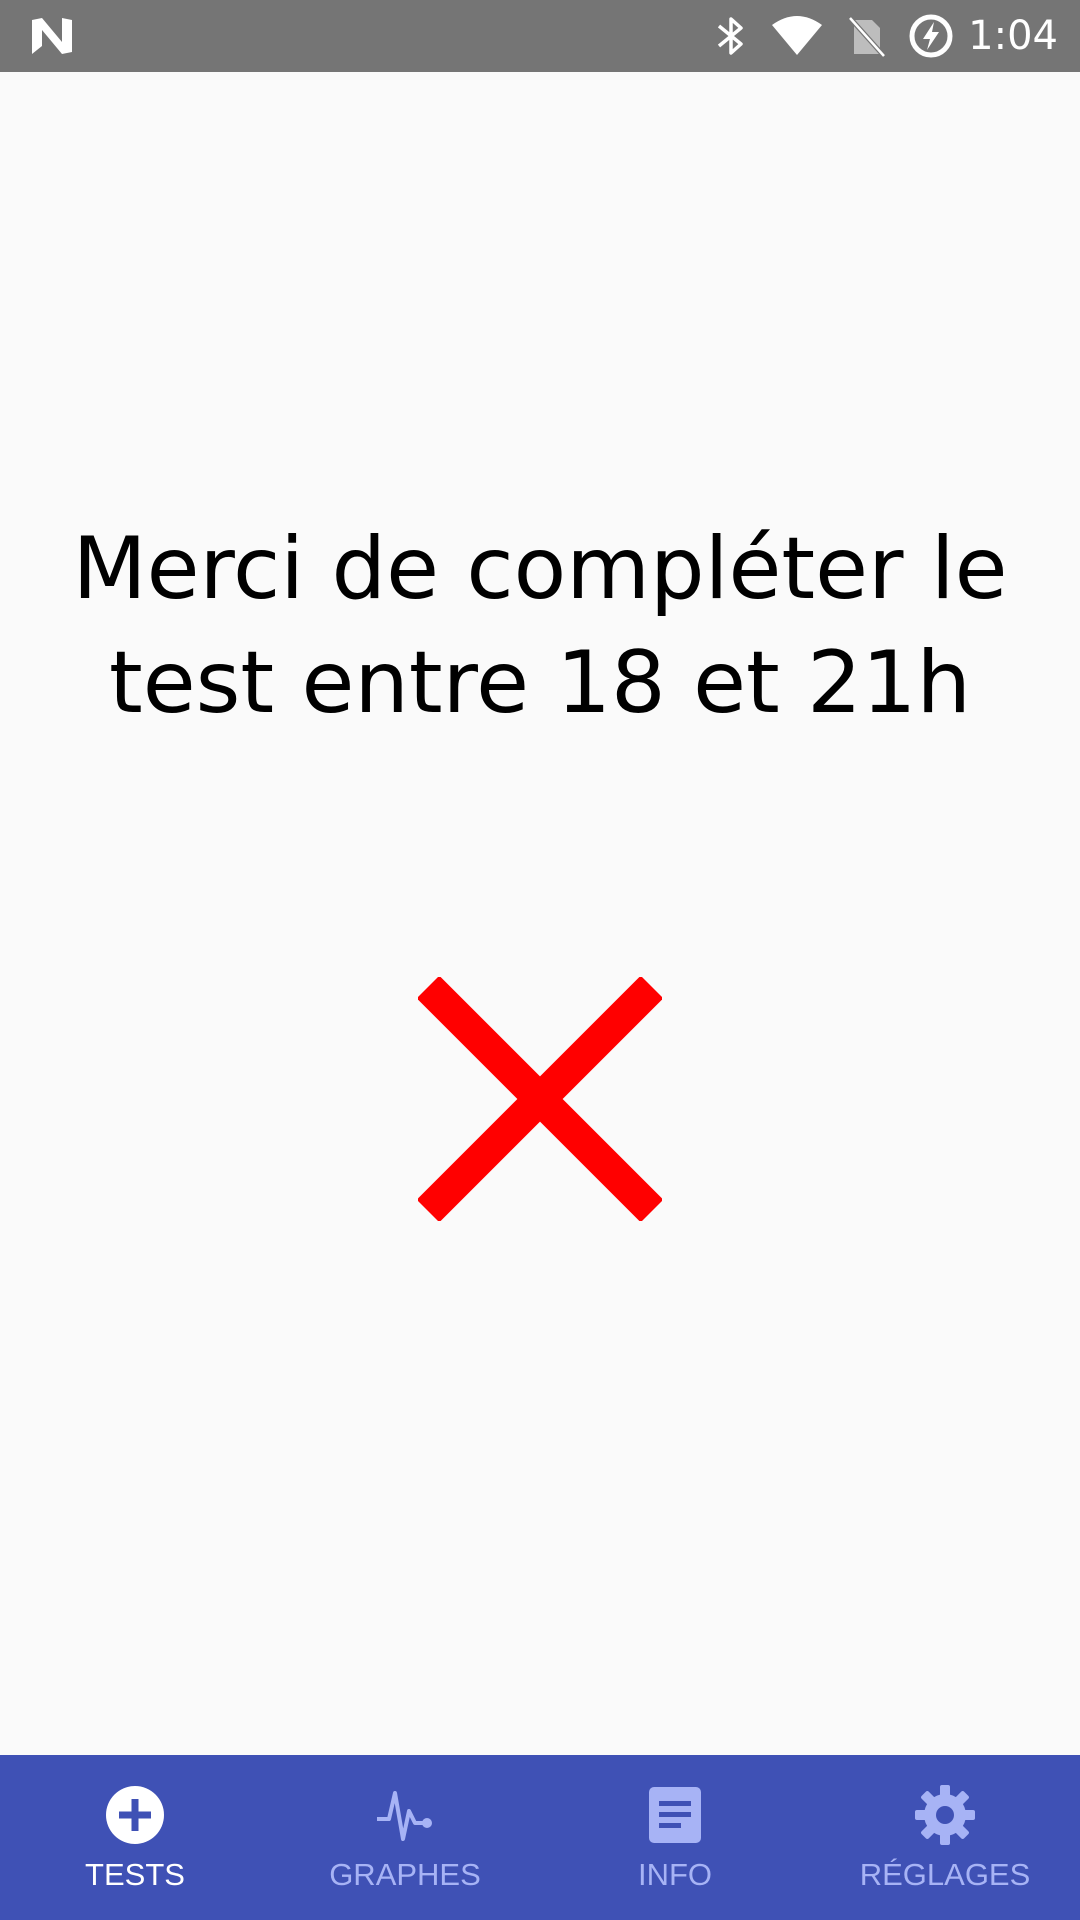  I want to click on message-line-1: Merci de compléter le, so click(540, 569).